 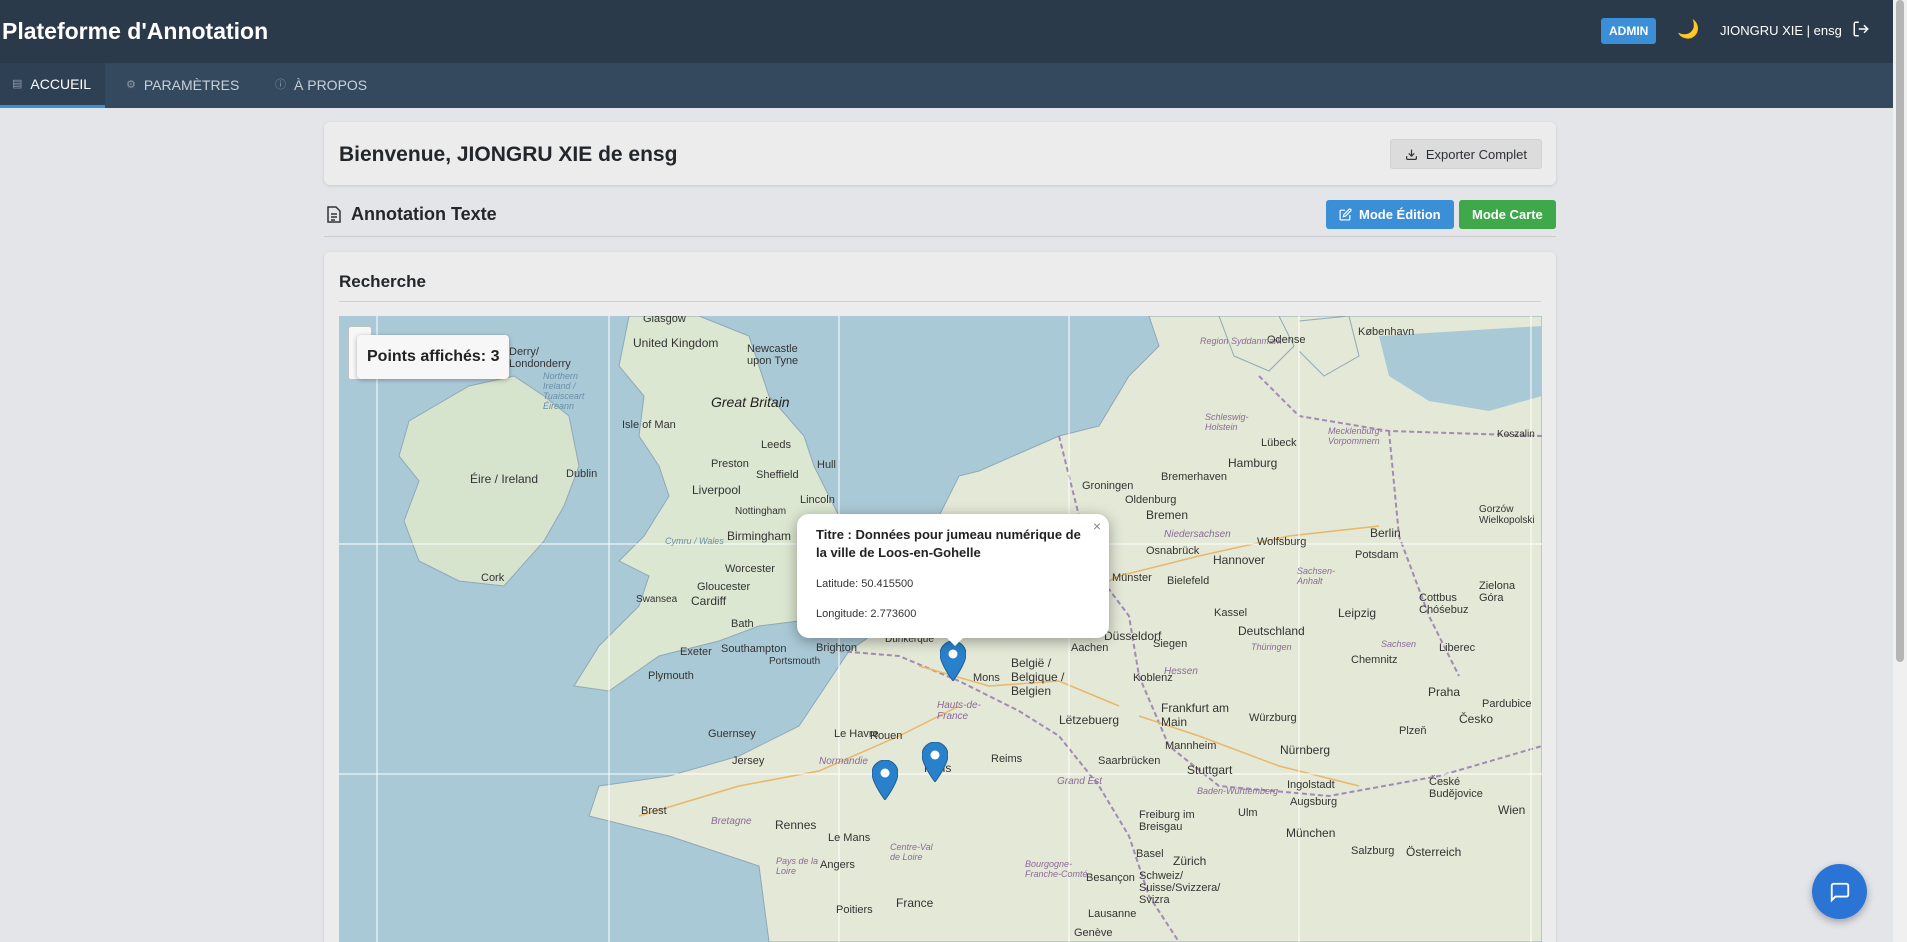 What do you see at coordinates (131, 85) in the screenshot?
I see `gear-icon: ⚙` at bounding box center [131, 85].